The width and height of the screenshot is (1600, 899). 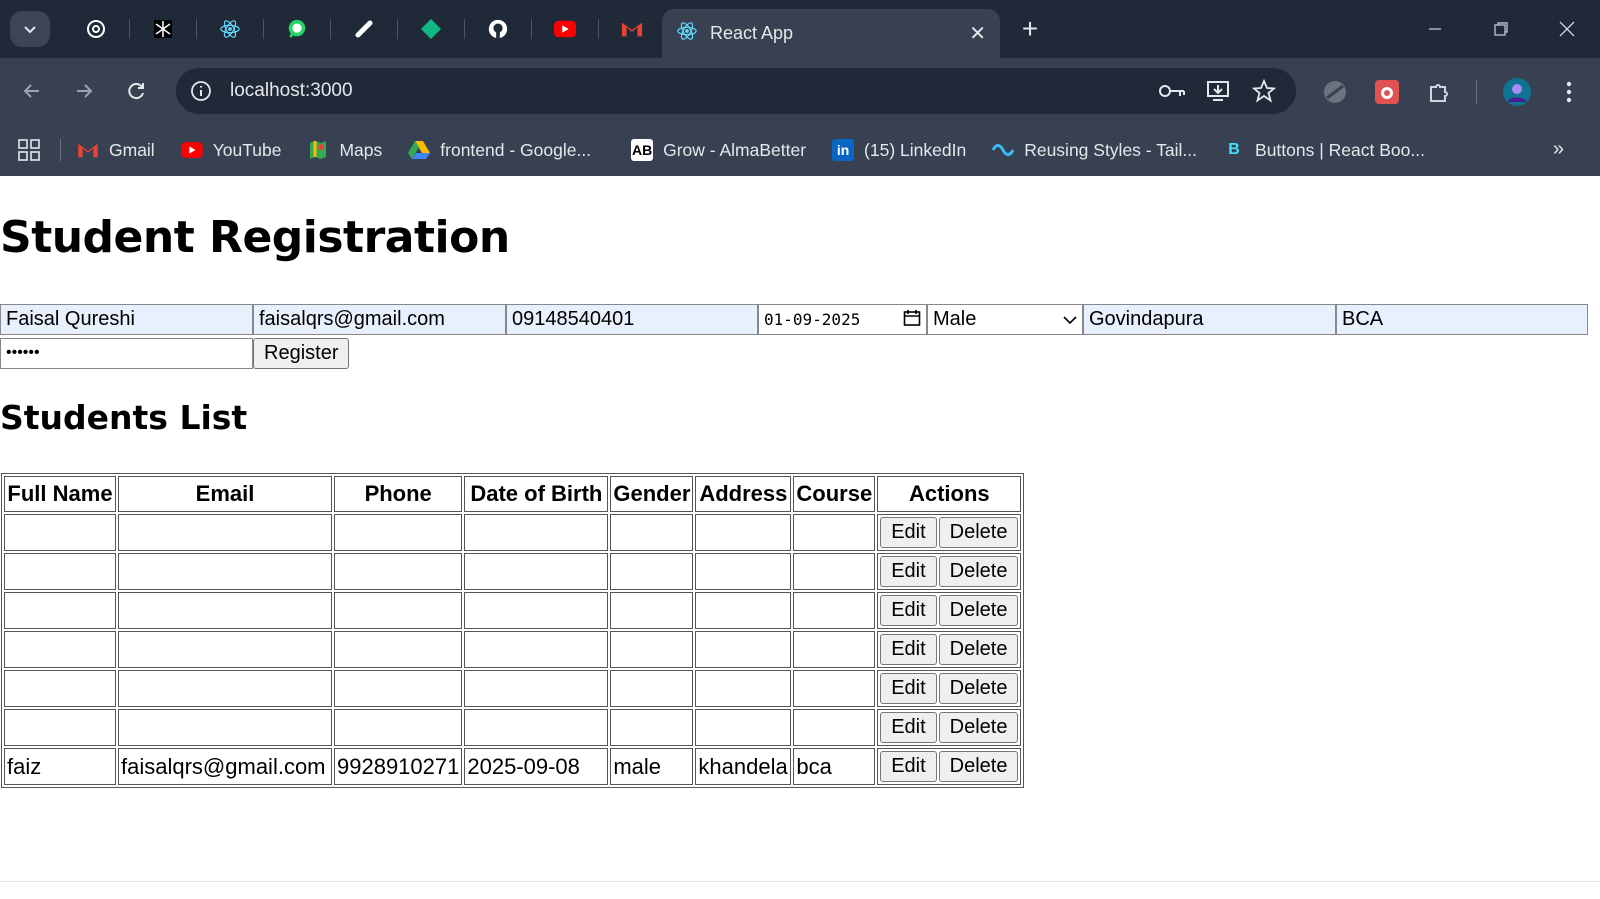 I want to click on tab-react-app: React App ✕, so click(x=831, y=33).